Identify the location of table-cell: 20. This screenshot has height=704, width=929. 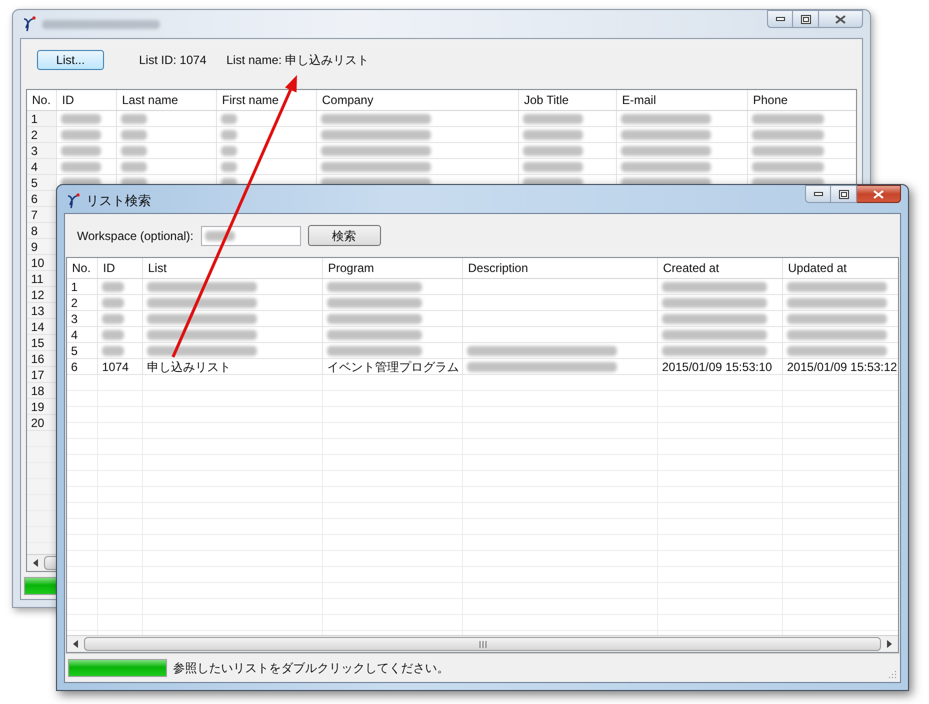
(42, 423).